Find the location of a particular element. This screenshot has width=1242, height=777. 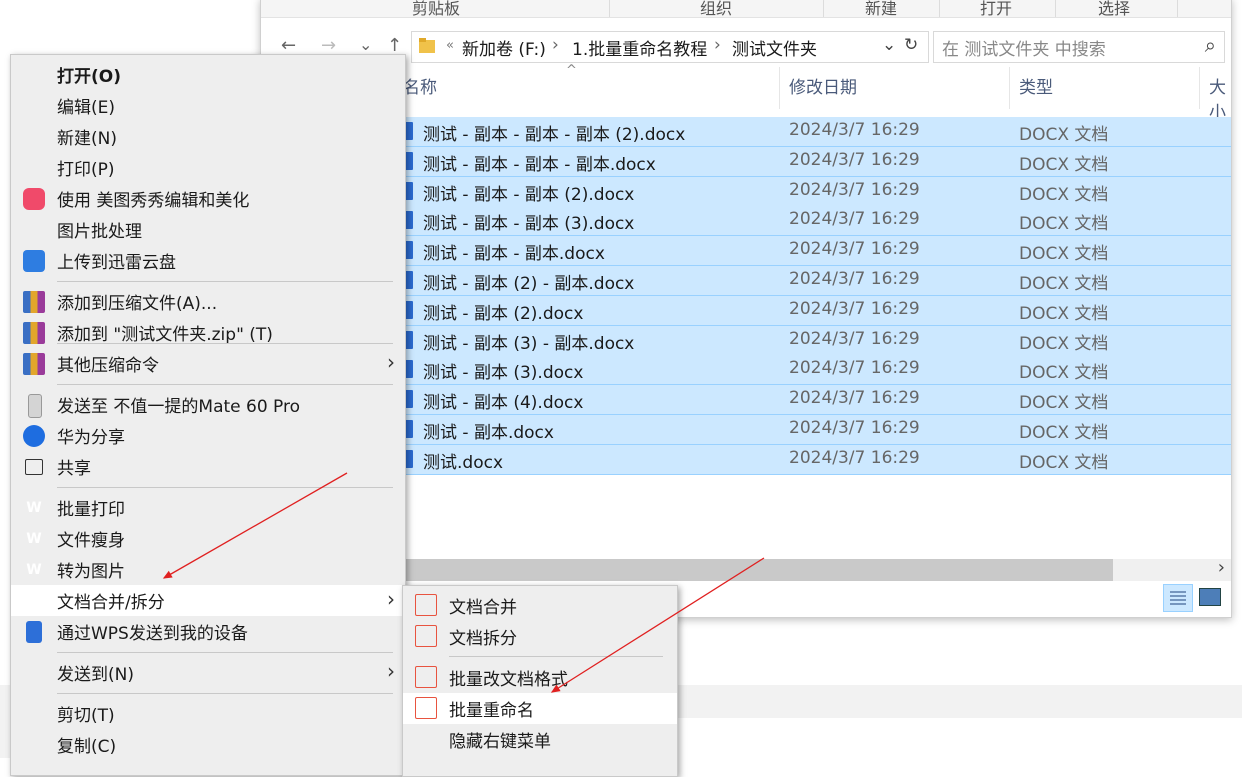

submenu-arrow-icon: › is located at coordinates (391, 362).